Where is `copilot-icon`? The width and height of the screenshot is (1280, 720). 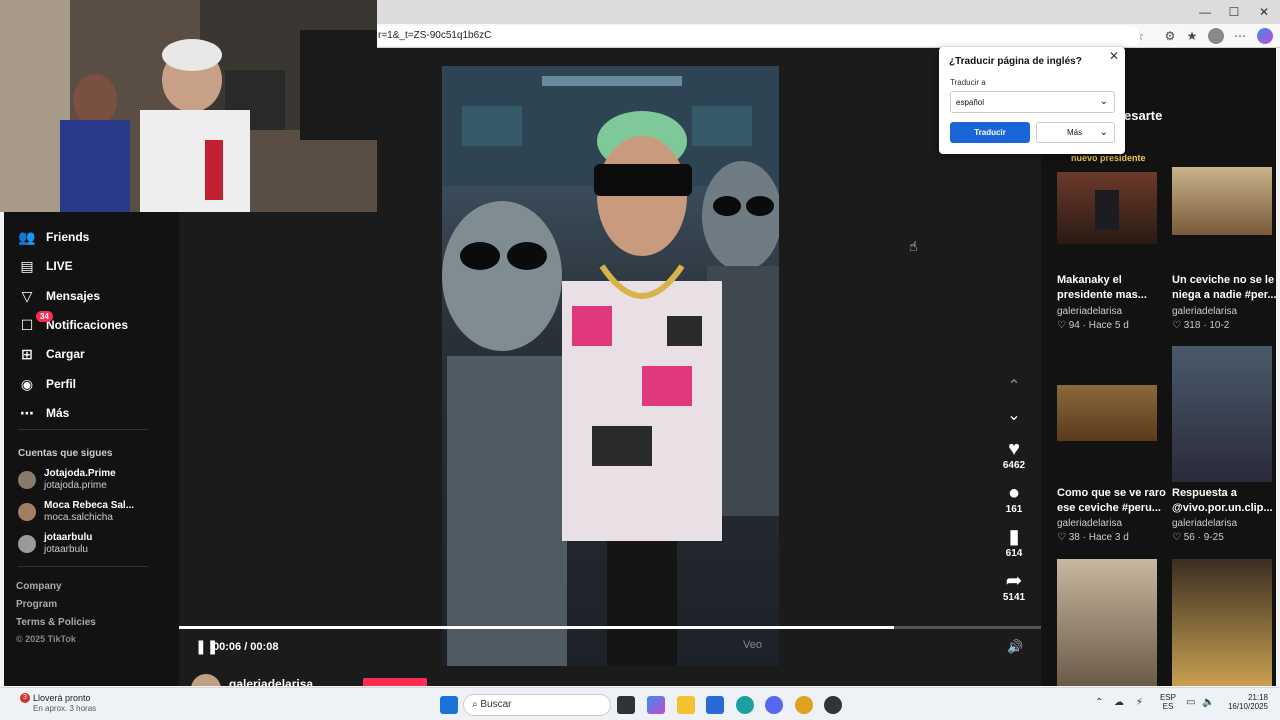 copilot-icon is located at coordinates (1265, 36).